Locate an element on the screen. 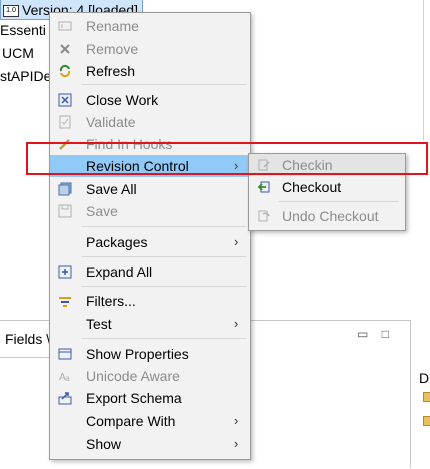 Image resolution: width=430 pixels, height=469 pixels. panel-controls: ▭ □ is located at coordinates (373, 334).